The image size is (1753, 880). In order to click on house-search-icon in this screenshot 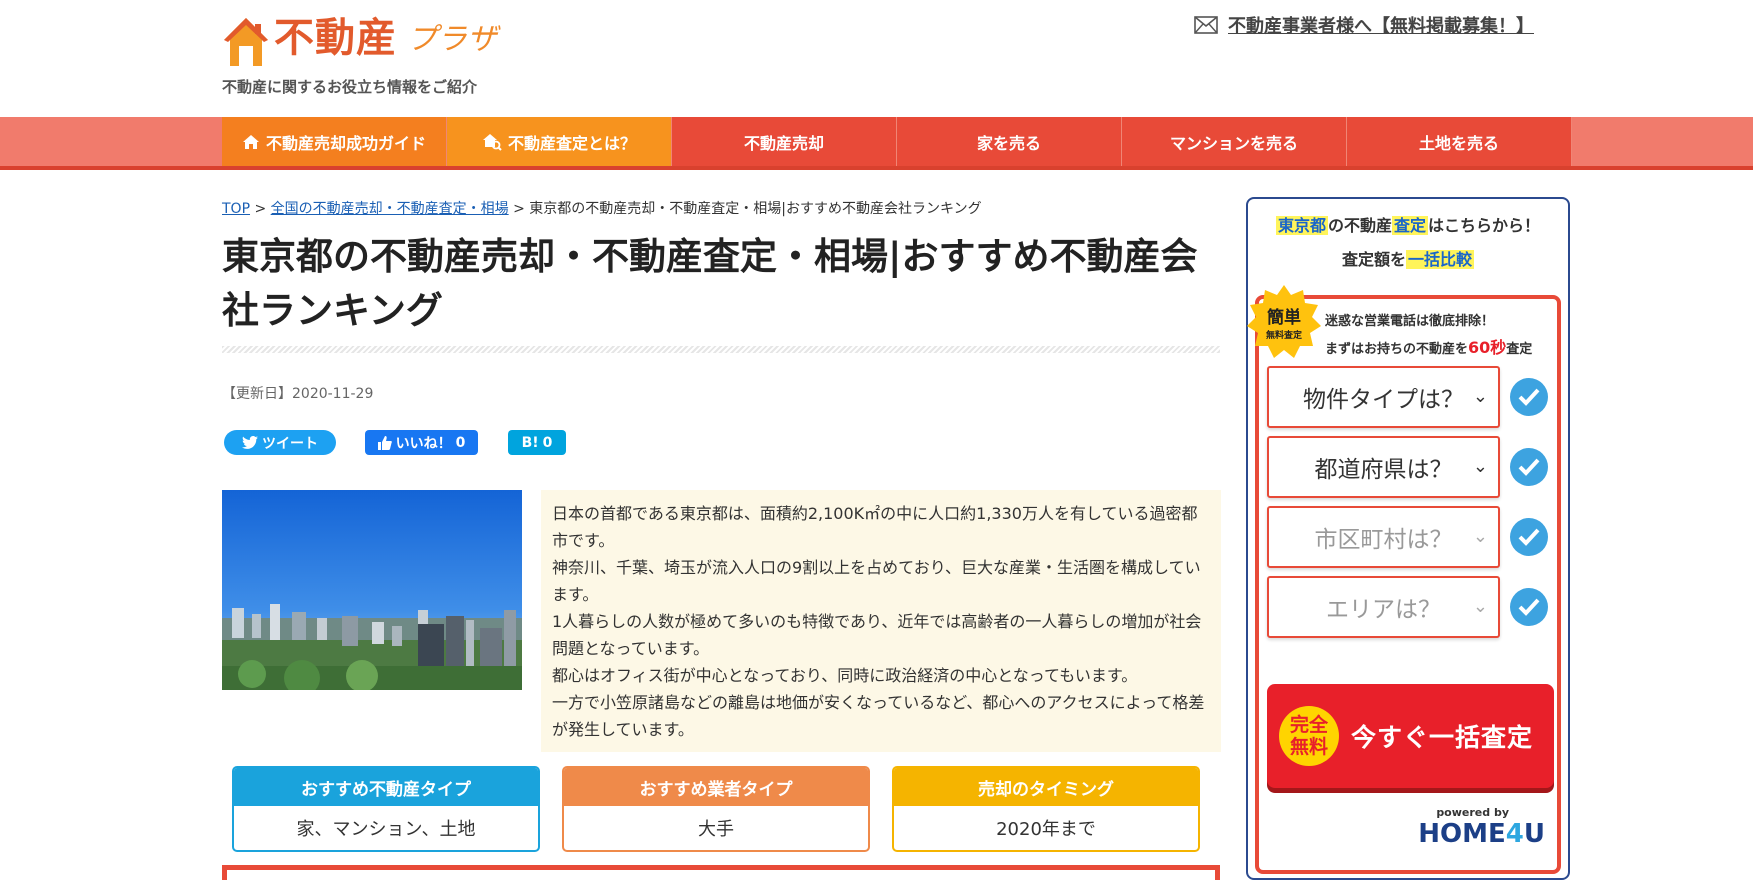, I will do `click(492, 142)`.